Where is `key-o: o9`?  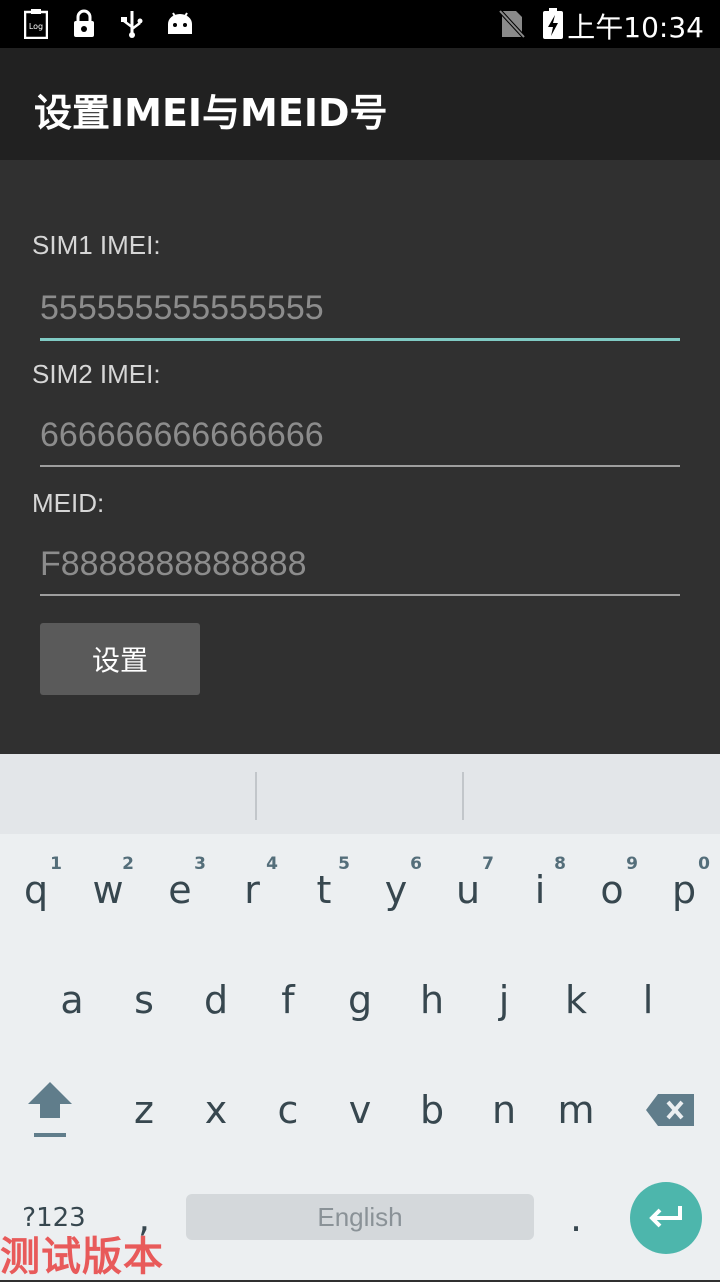
key-o: o9 is located at coordinates (612, 890).